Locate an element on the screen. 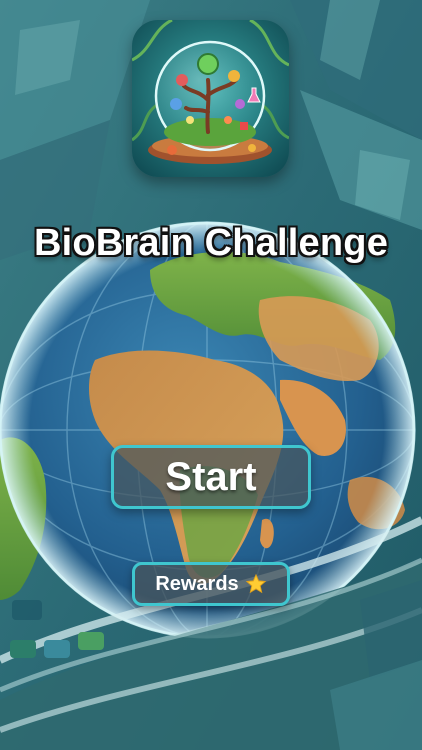  start-button: Start is located at coordinates (211, 477).